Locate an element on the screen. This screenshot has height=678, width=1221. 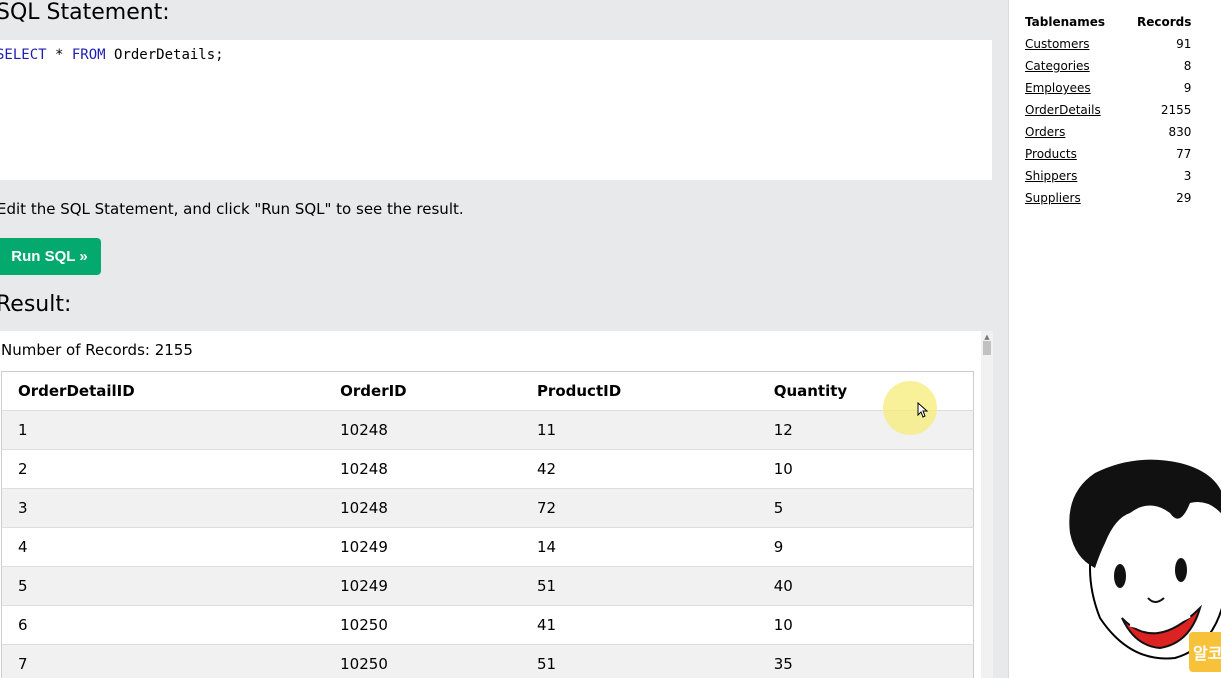
table-list-item: Orders 830 is located at coordinates (1108, 132).